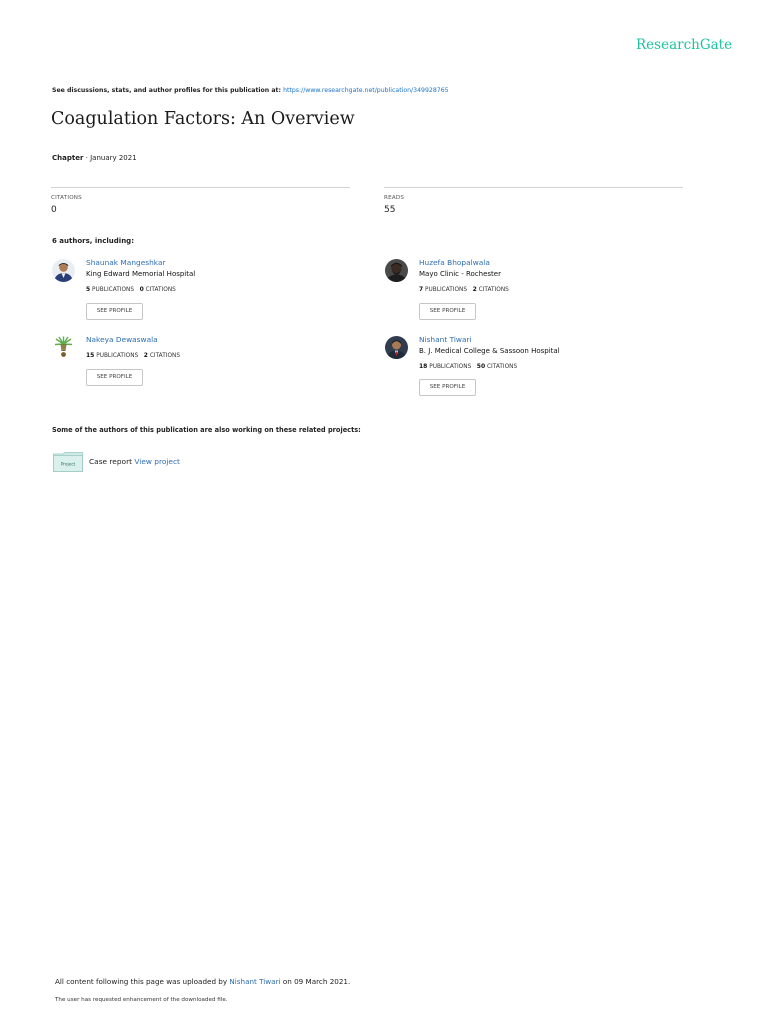 The image size is (768, 1024). Describe the element at coordinates (88, 289) in the screenshot. I see `publications-count: 5` at that location.